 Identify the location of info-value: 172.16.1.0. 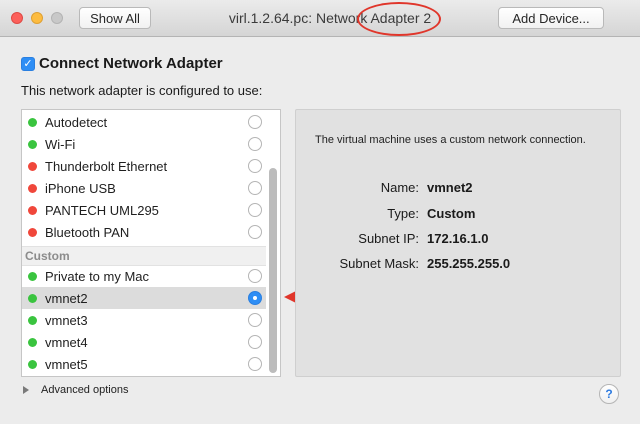
(458, 238).